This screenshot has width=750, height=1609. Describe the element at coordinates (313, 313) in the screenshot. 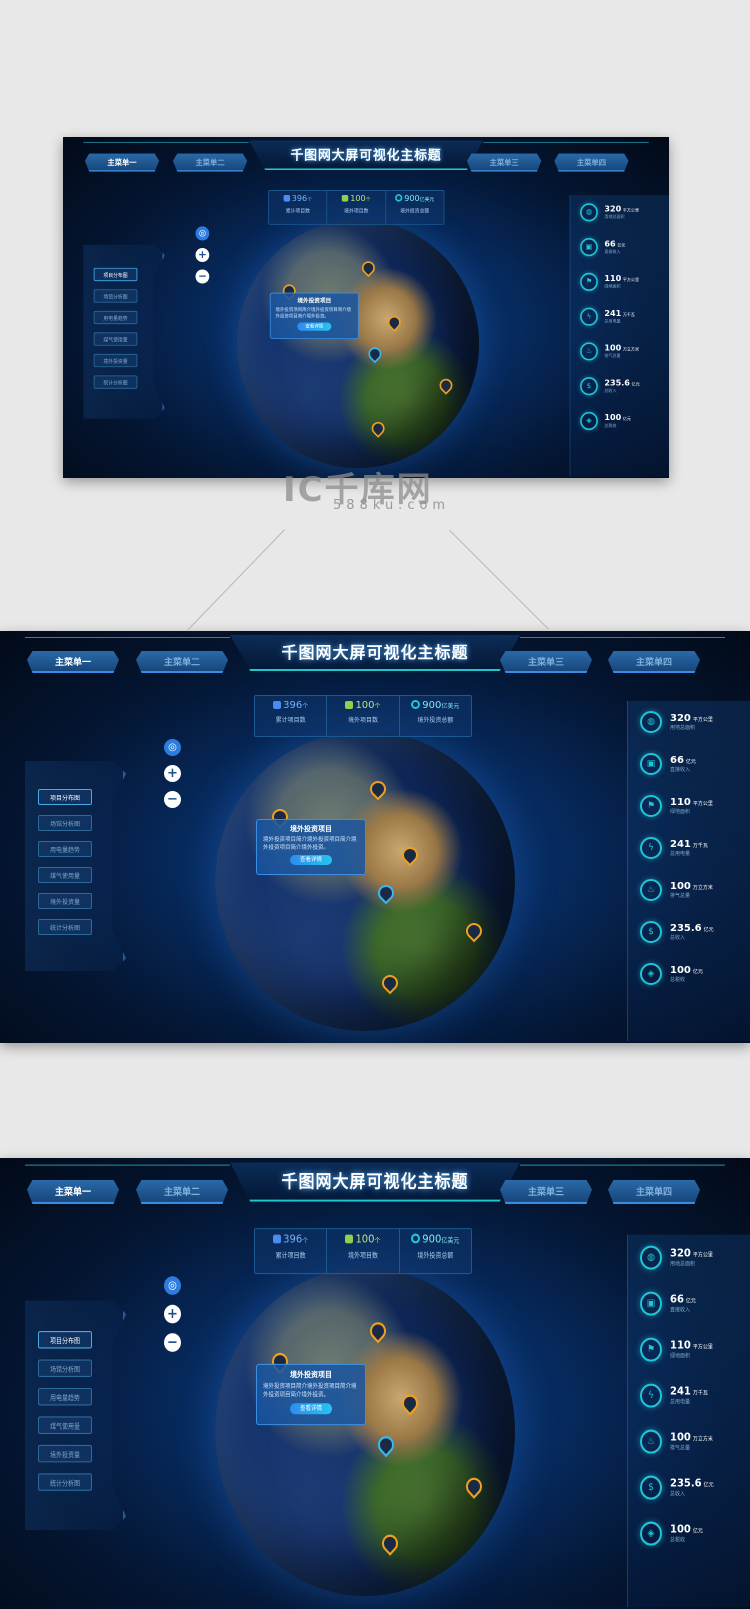

I see `popup-description: 境外投资项目简介境外投资项目简介境外投资项目简介境外投资。` at that location.